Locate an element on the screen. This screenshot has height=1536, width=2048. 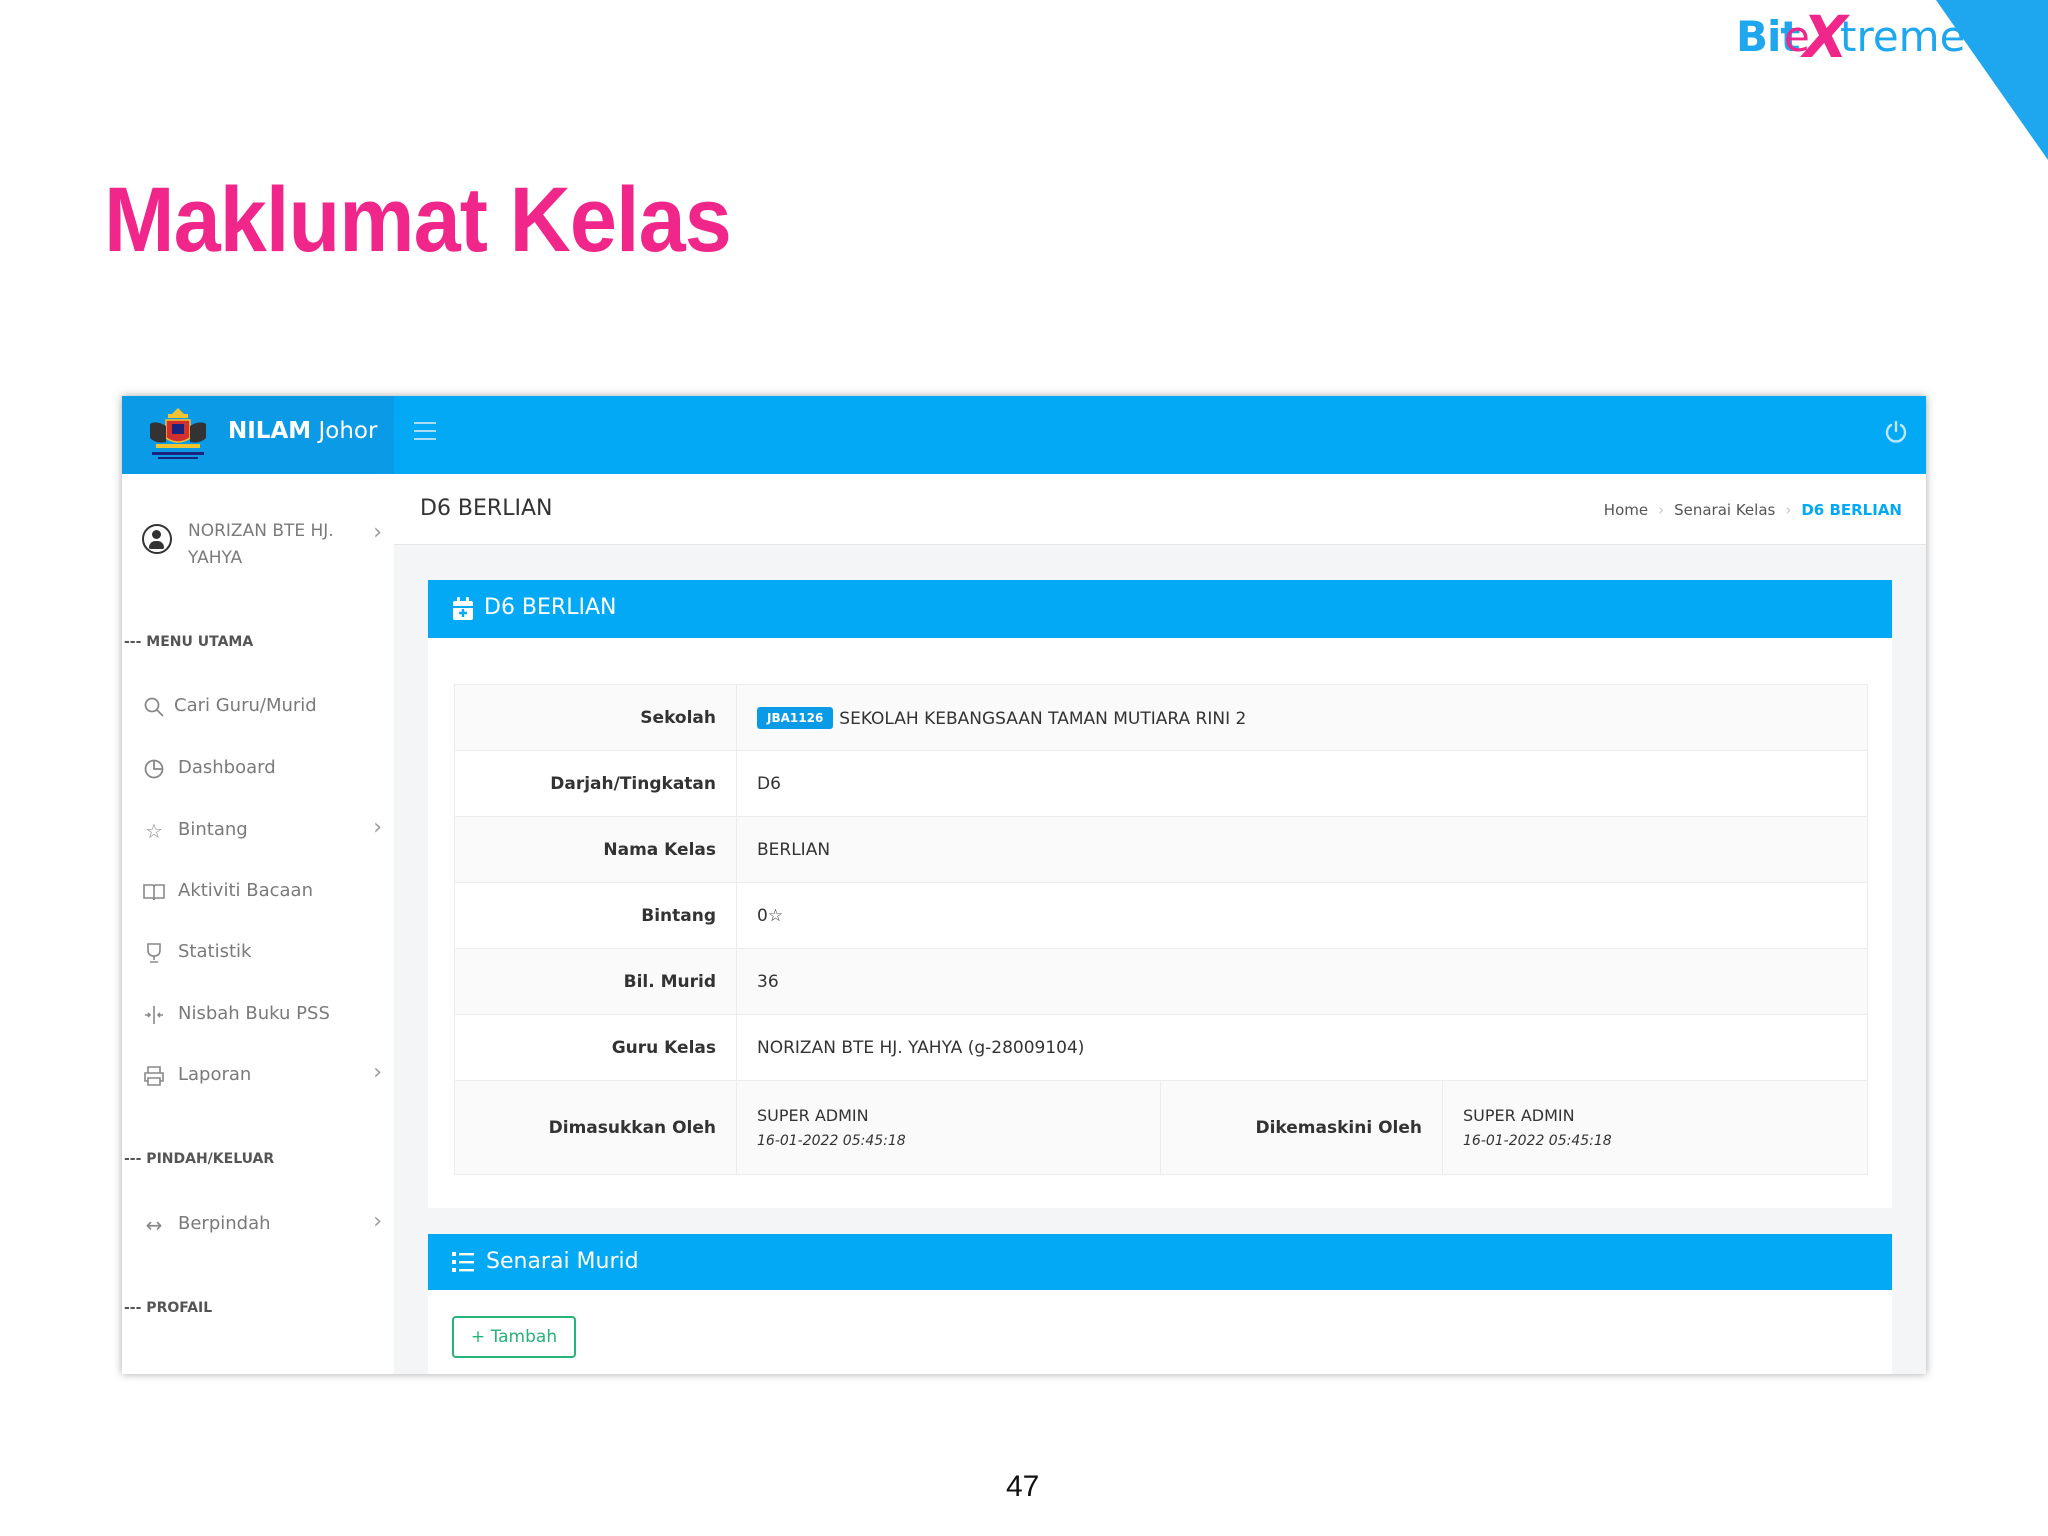
bitextreme-logo: Bit e X treme is located at coordinates (1851, 41).